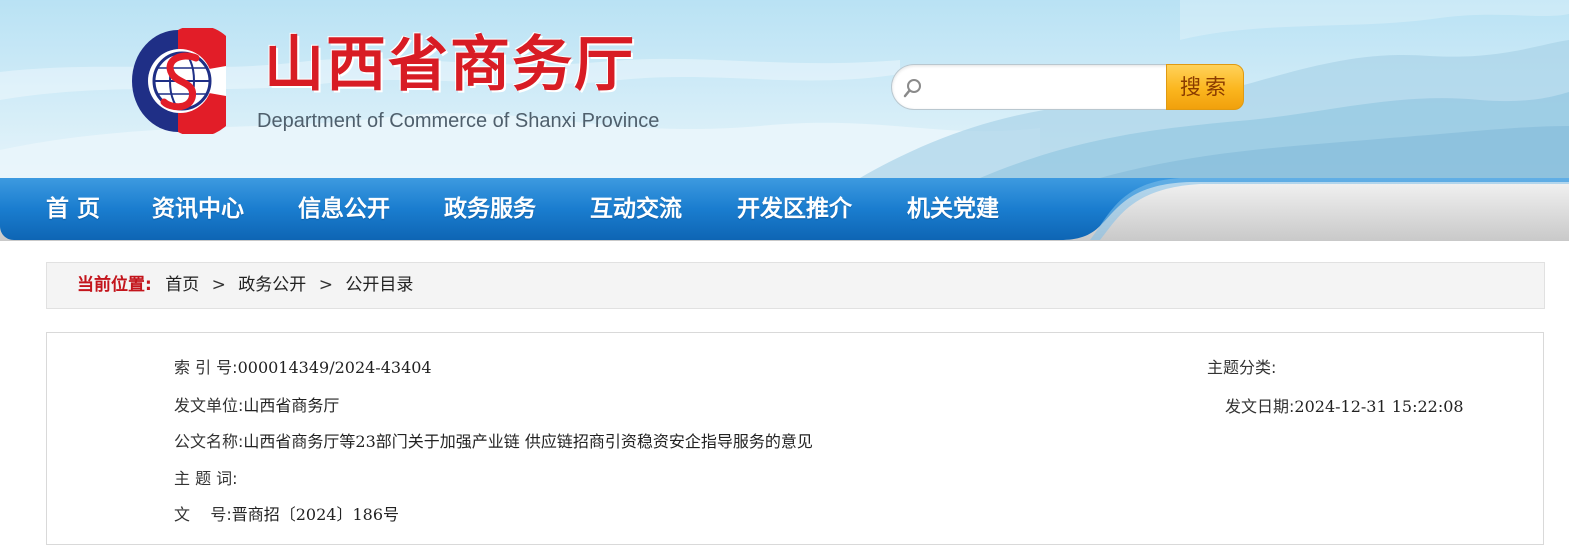 This screenshot has width=1569, height=555. I want to click on meta-index-no: 索 引 号:000014349/2024-43404, so click(303, 368).